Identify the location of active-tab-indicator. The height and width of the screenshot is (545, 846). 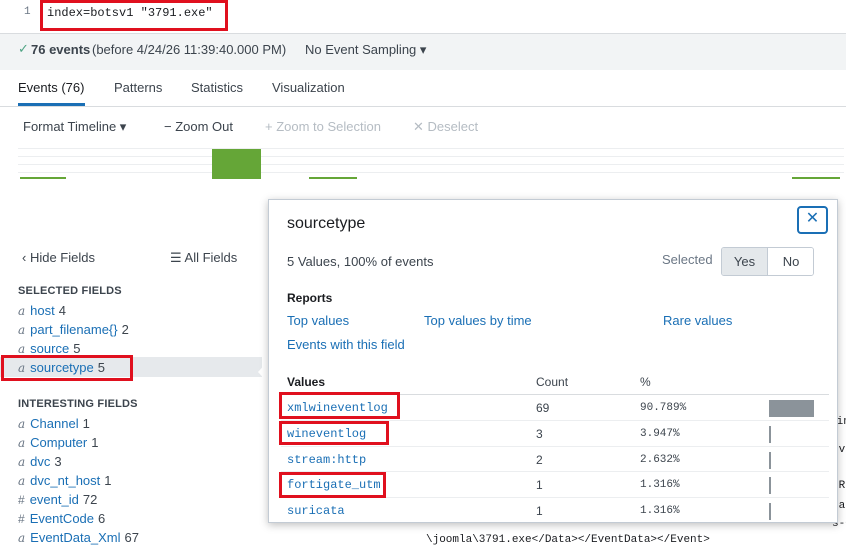
(51, 104).